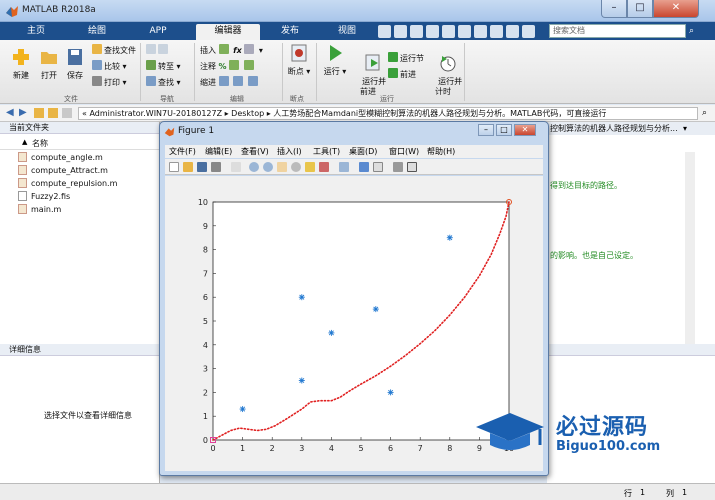  Describe the element at coordinates (163, 83) in the screenshot. I see `find-button: 查找 ▾` at that location.